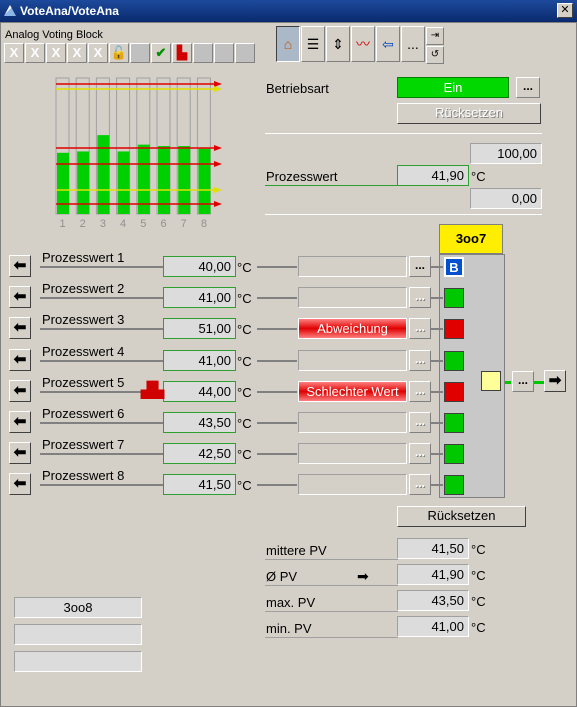 The width and height of the screenshot is (577, 707). I want to click on input-6-line, so click(102, 423).